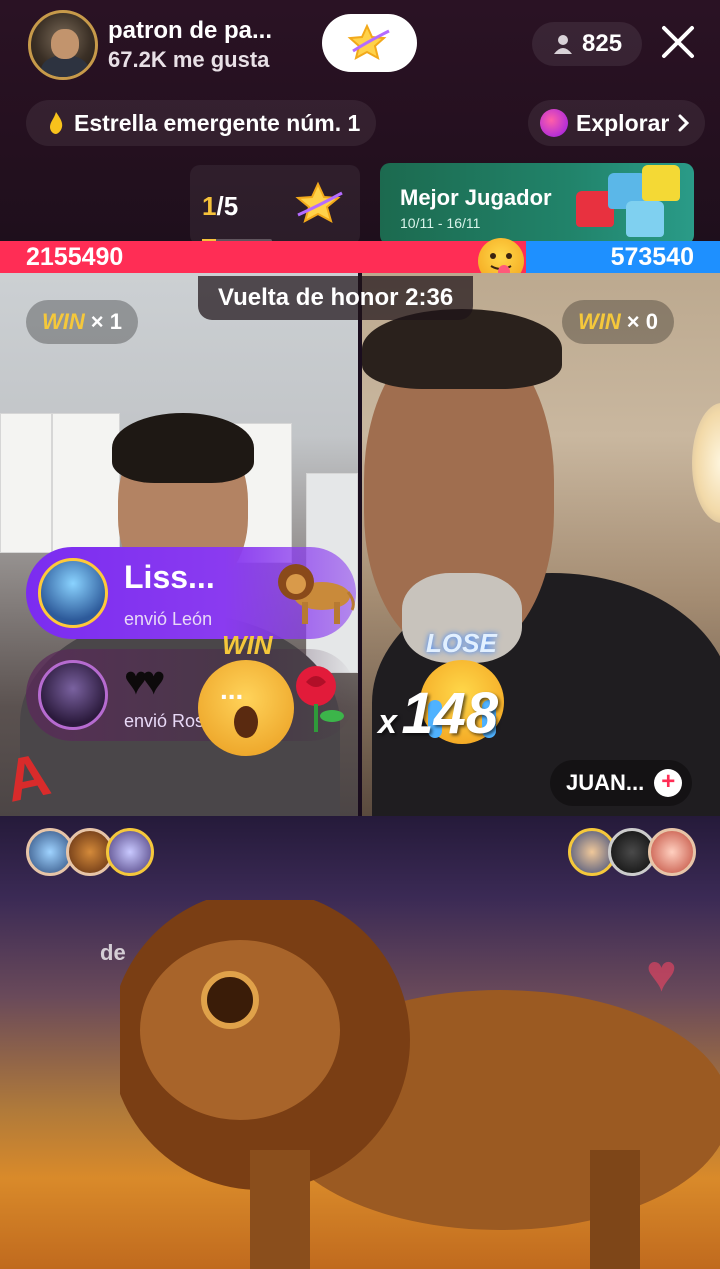 The image size is (720, 1269). I want to click on left-team-supporters, so click(90, 852).